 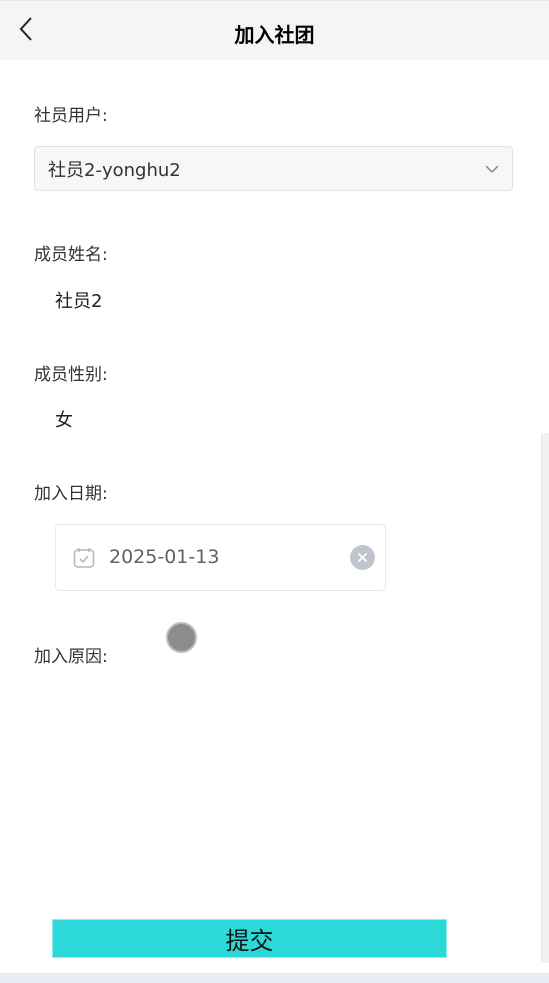 What do you see at coordinates (71, 375) in the screenshot?
I see `member-gender-label: 成员性别:` at bounding box center [71, 375].